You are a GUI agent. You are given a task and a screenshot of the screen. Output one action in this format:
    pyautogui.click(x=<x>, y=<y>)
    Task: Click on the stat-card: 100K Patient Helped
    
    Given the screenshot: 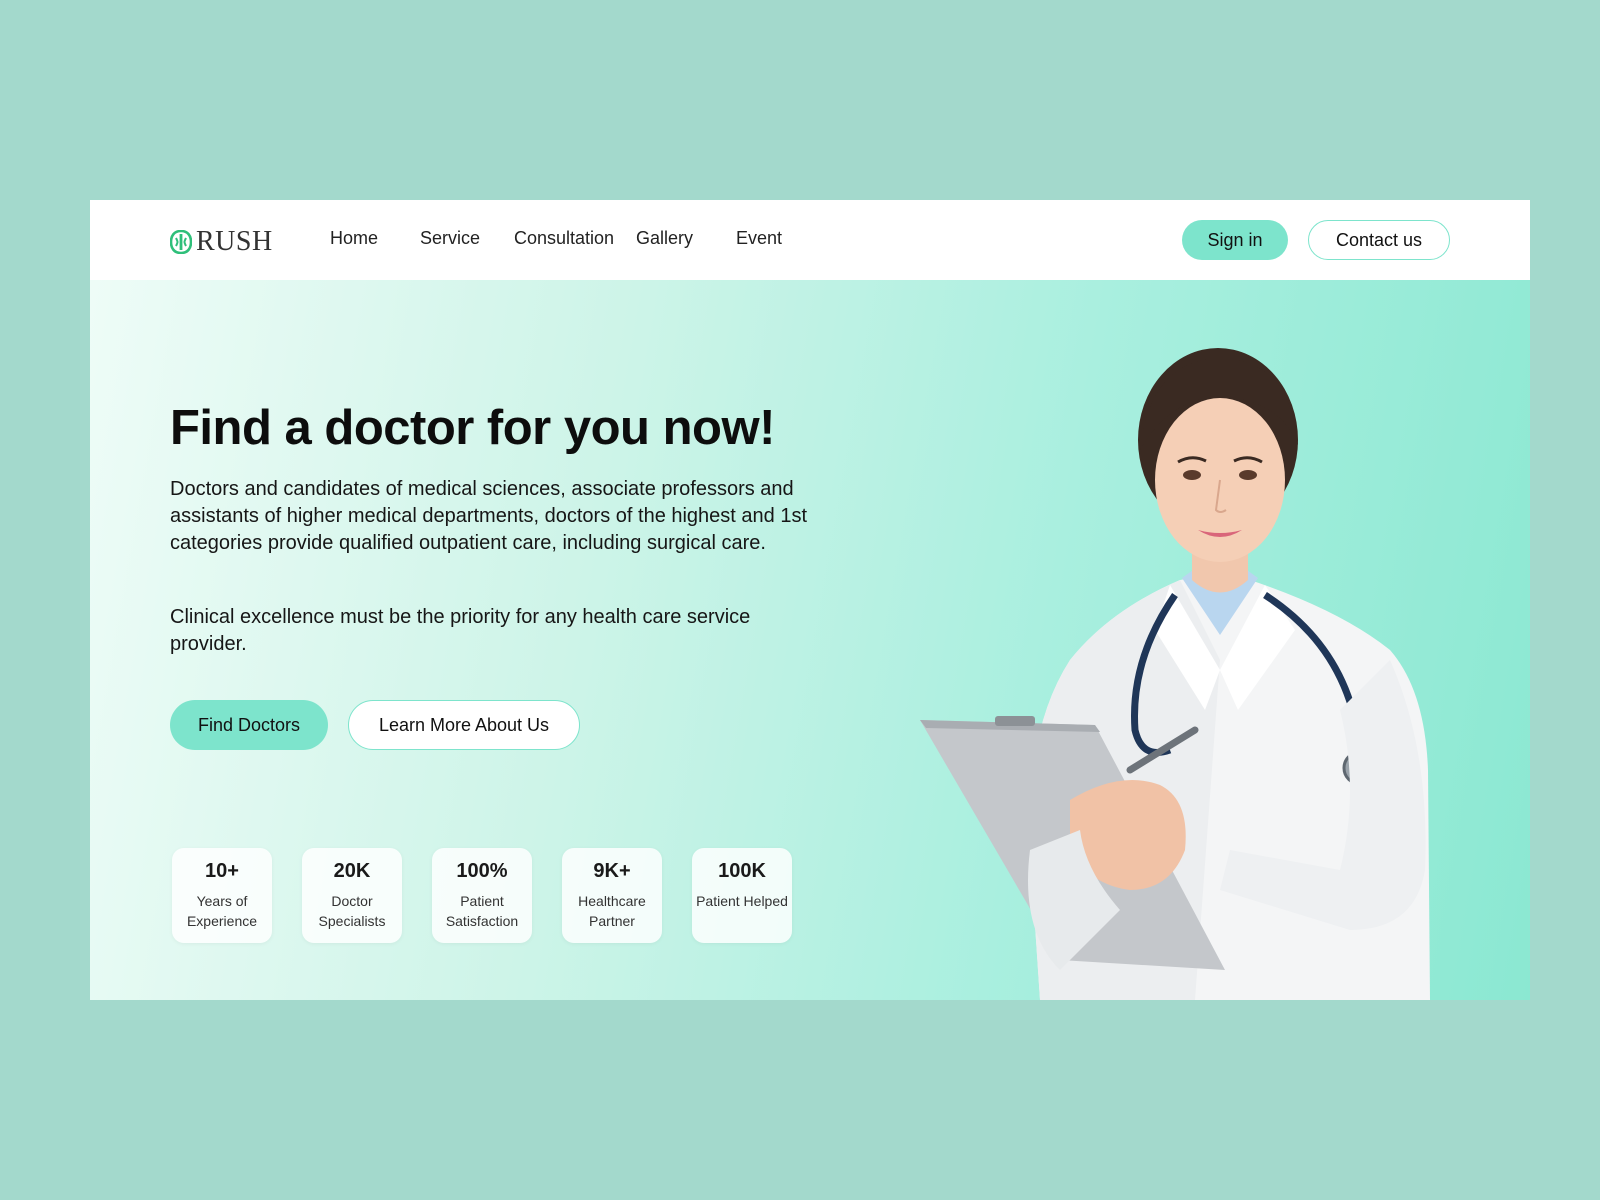 What is the action you would take?
    pyautogui.click(x=742, y=895)
    